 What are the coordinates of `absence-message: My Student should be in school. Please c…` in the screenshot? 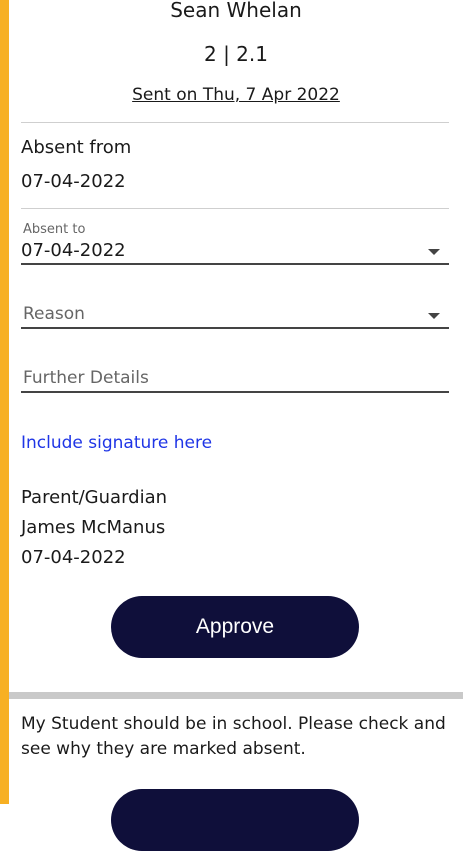 It's located at (233, 736).